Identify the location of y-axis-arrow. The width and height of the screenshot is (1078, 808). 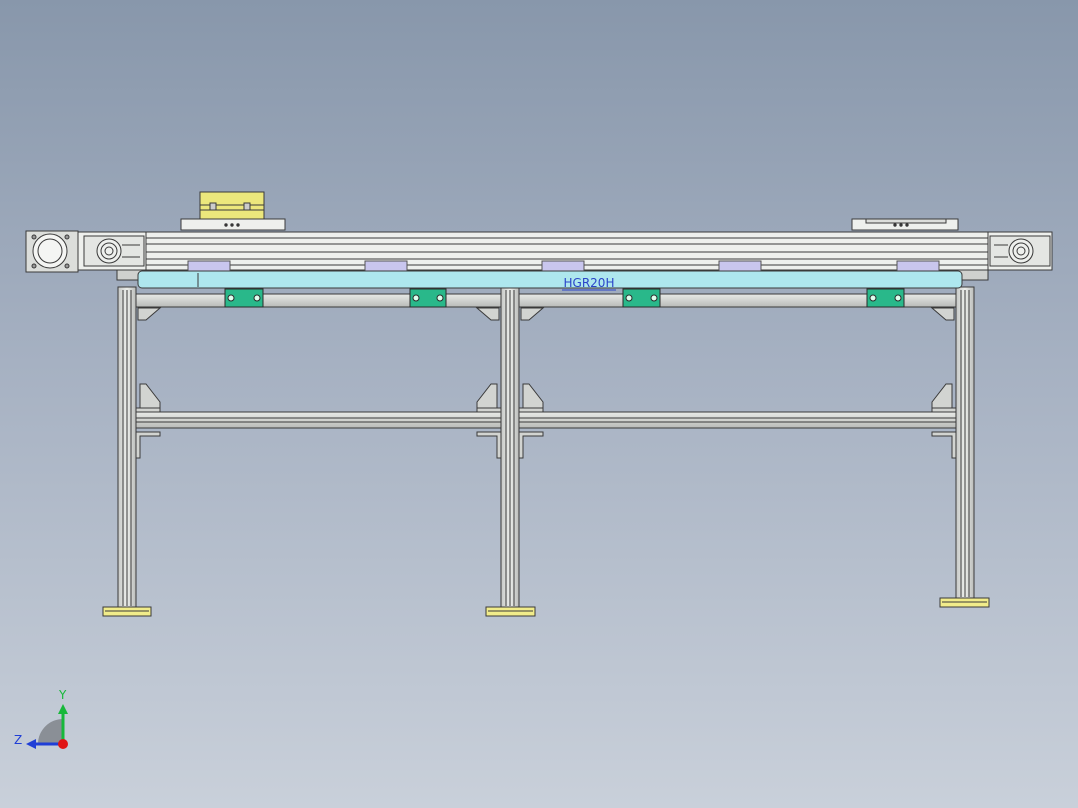
(63, 709).